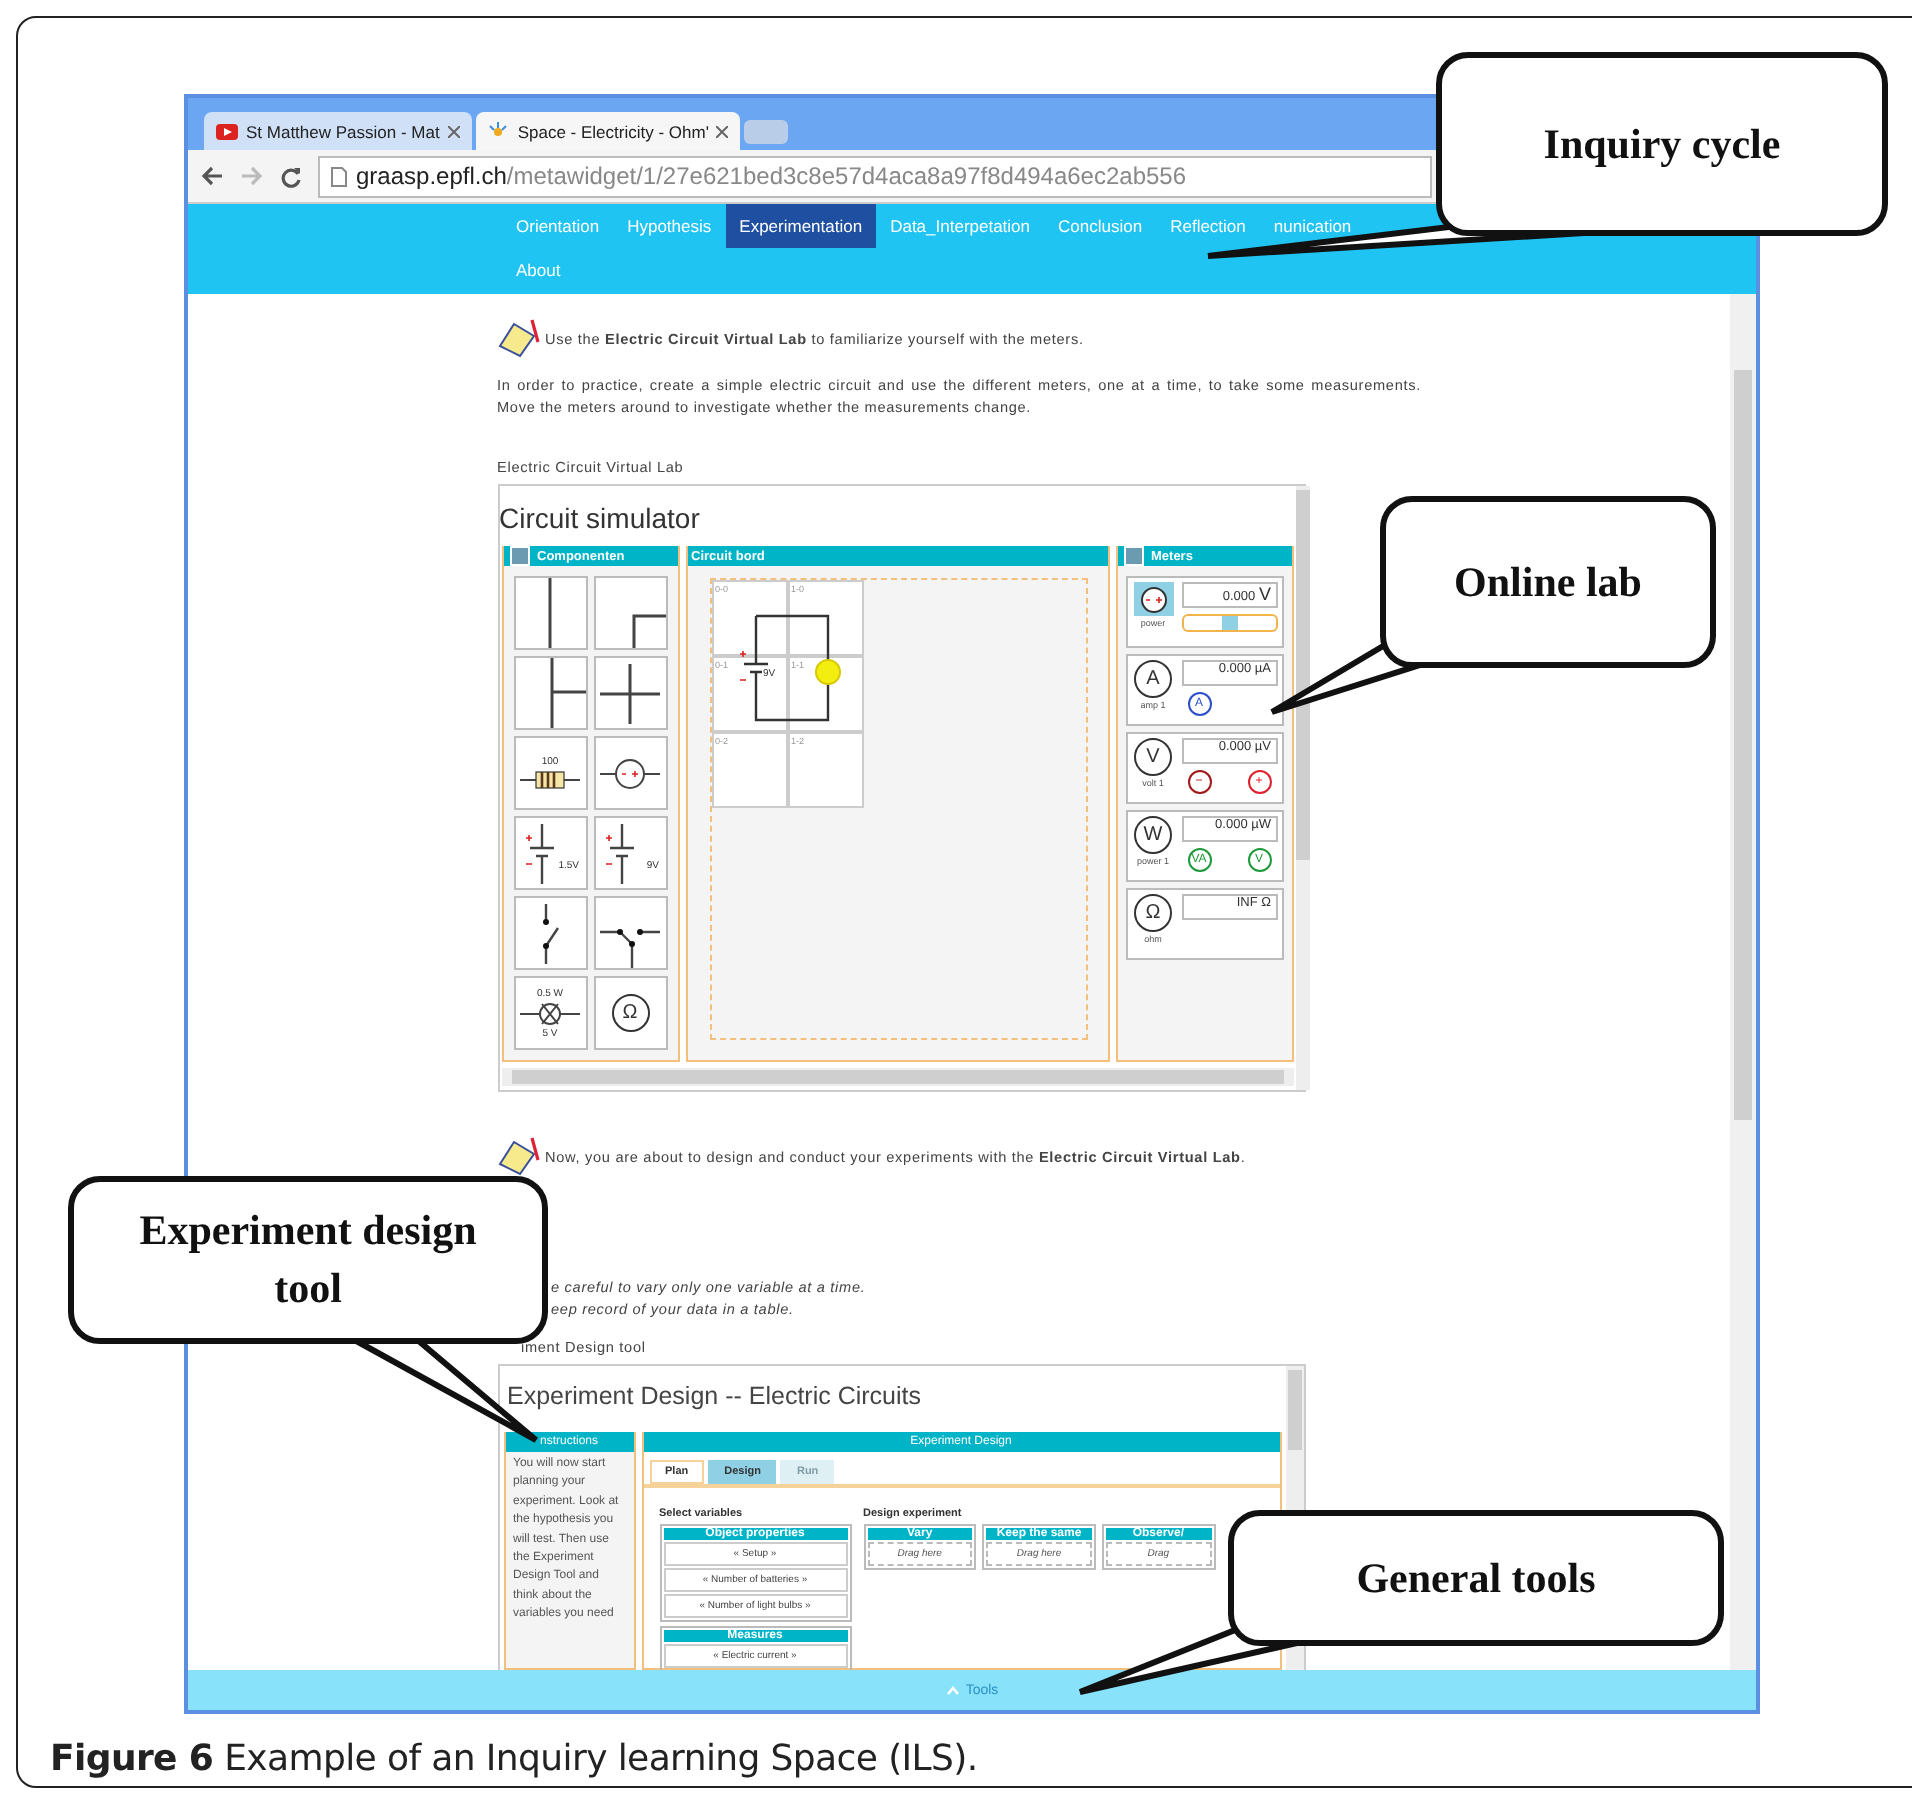 Image resolution: width=1912 pixels, height=1802 pixels. Describe the element at coordinates (291, 176) in the screenshot. I see `reload-icon` at that location.